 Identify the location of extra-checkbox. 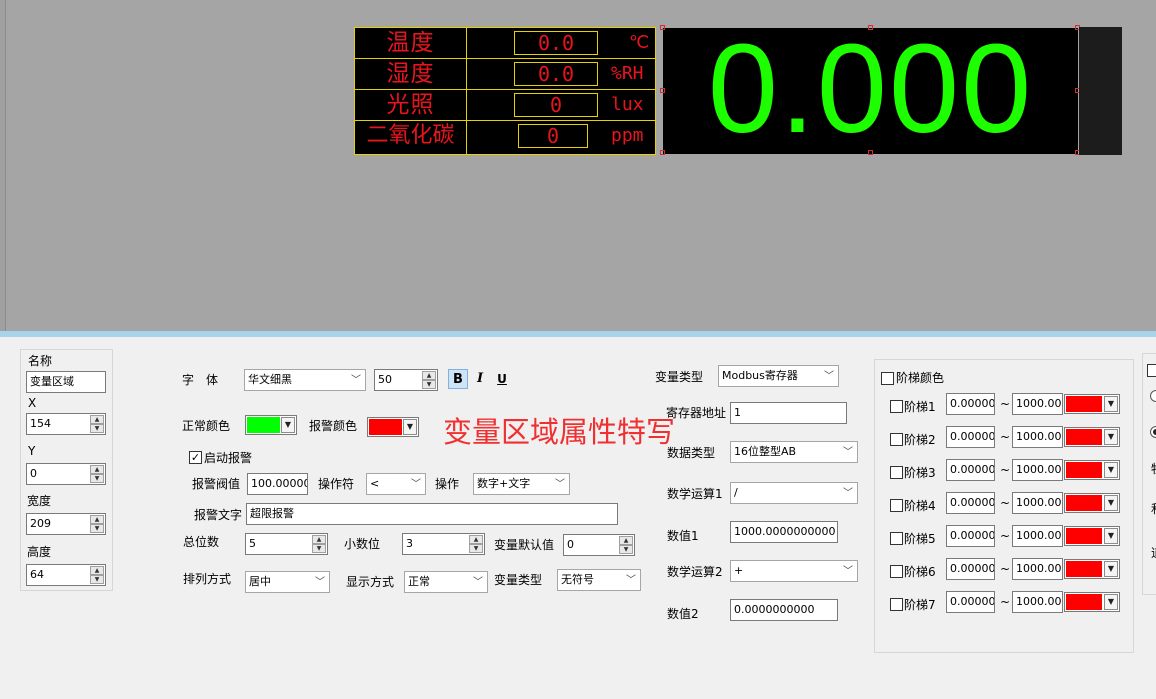
(1151, 370).